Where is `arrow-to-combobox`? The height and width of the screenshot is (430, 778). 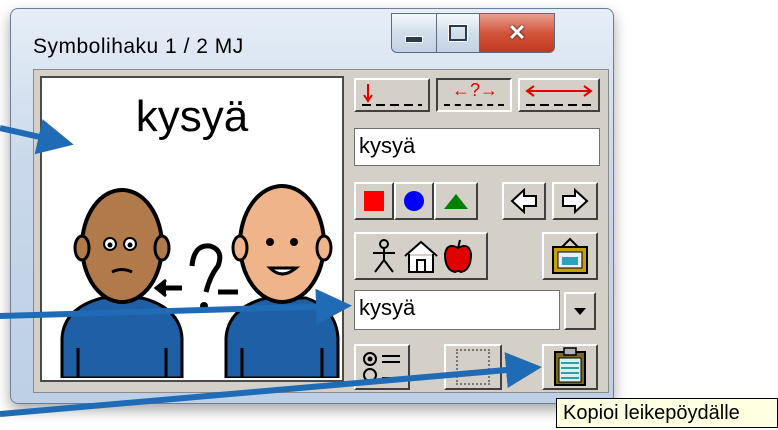 arrow-to-combobox is located at coordinates (176, 306).